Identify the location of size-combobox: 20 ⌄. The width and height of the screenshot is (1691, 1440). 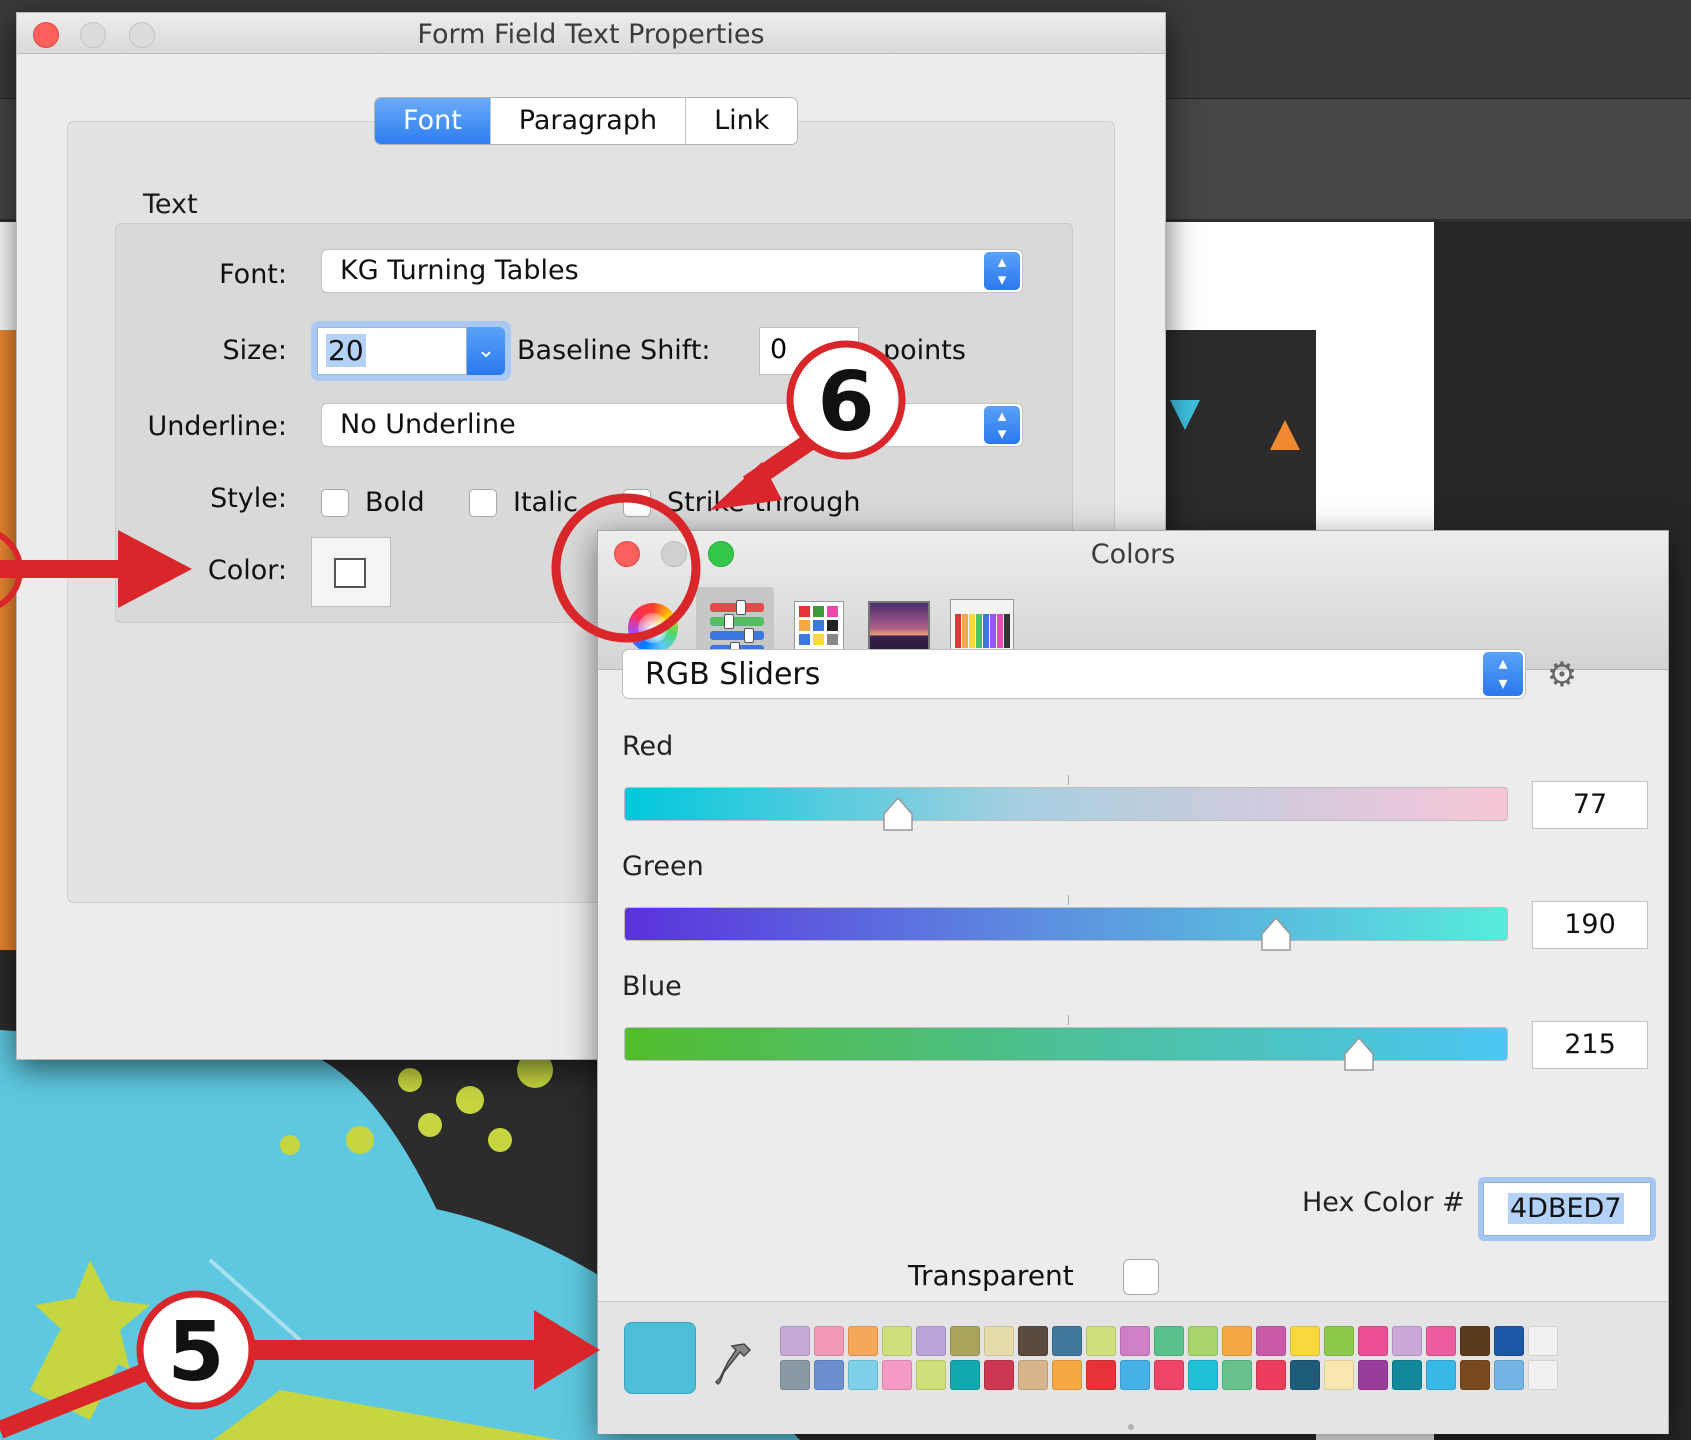
(411, 351).